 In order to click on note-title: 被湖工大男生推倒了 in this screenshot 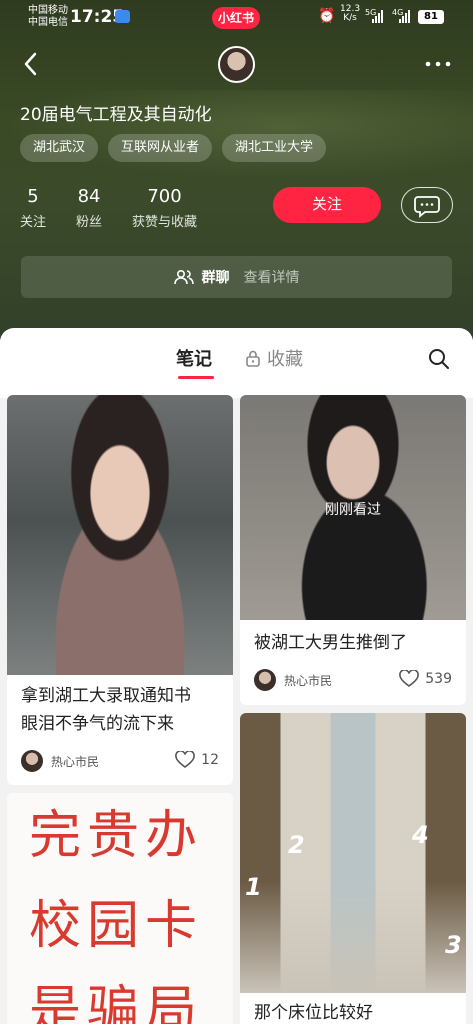, I will do `click(330, 643)`.